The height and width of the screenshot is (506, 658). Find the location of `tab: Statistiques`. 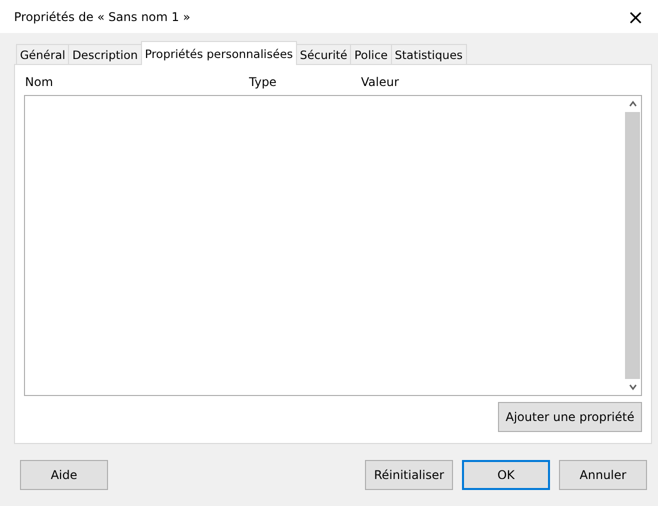

tab: Statistiques is located at coordinates (428, 54).